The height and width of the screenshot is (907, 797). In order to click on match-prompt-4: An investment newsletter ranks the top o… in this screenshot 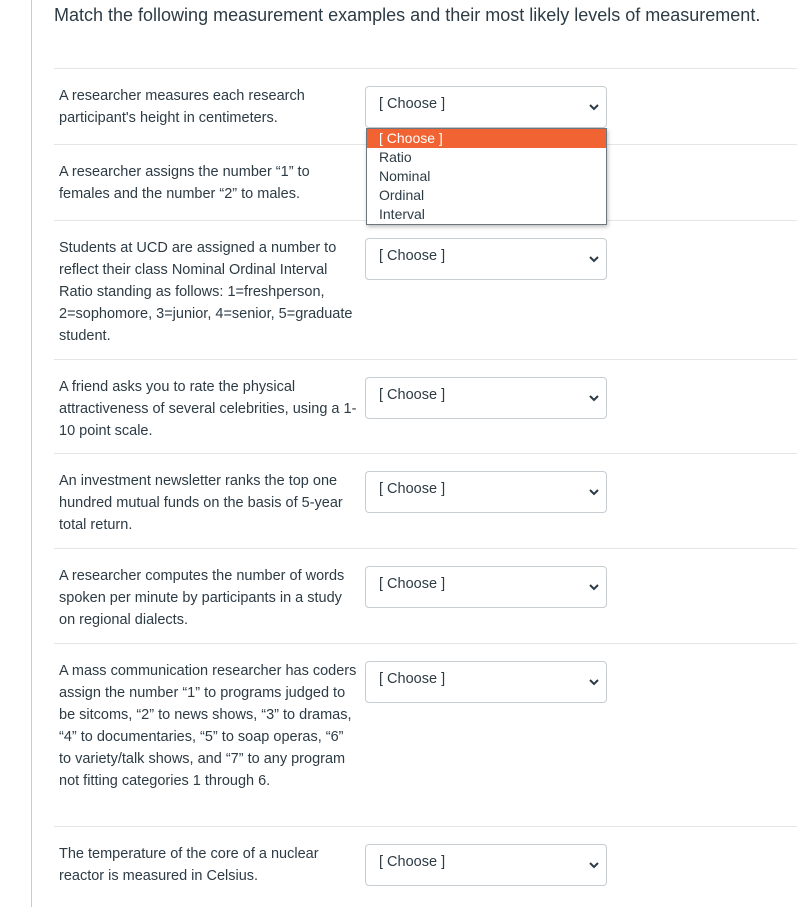, I will do `click(201, 503)`.